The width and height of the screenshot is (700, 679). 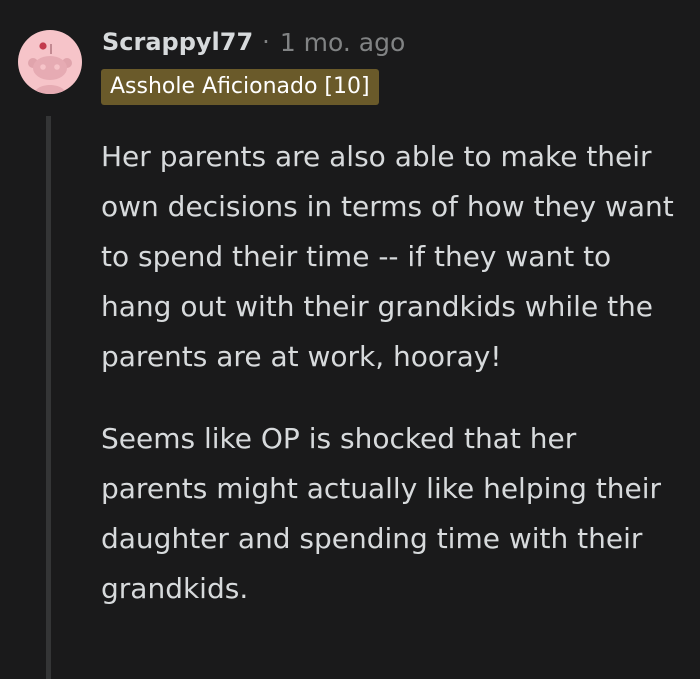 I want to click on user-flair-badge: Asshole Aficionado [10], so click(x=240, y=87).